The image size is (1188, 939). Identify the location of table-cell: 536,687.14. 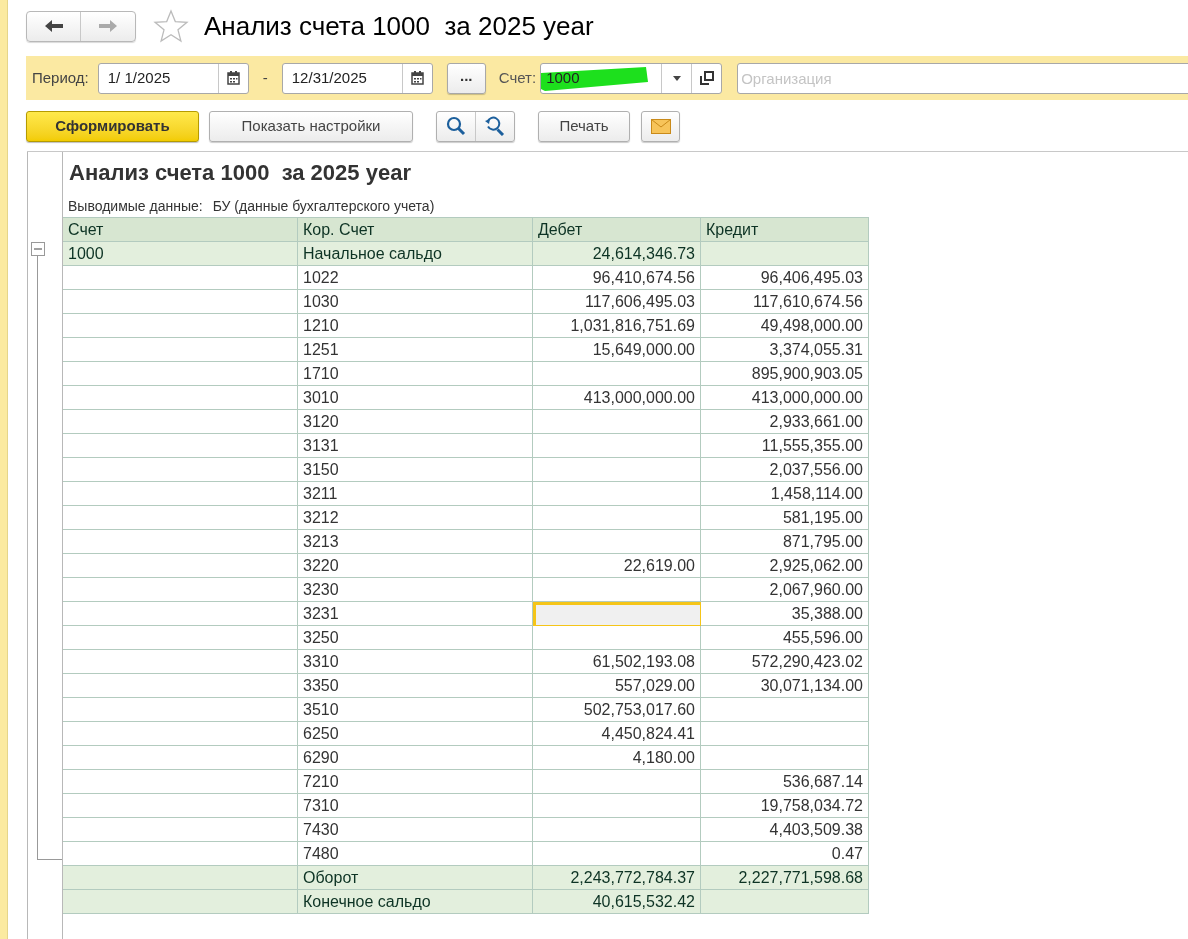
(785, 782).